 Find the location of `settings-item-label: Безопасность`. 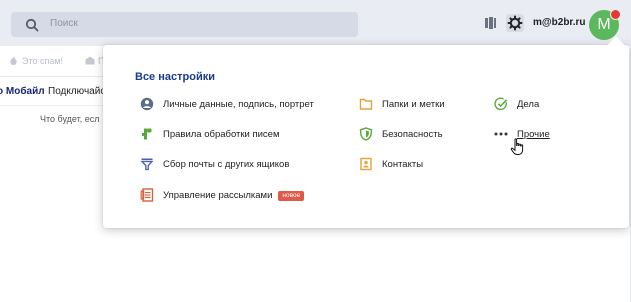

settings-item-label: Безопасность is located at coordinates (412, 134).